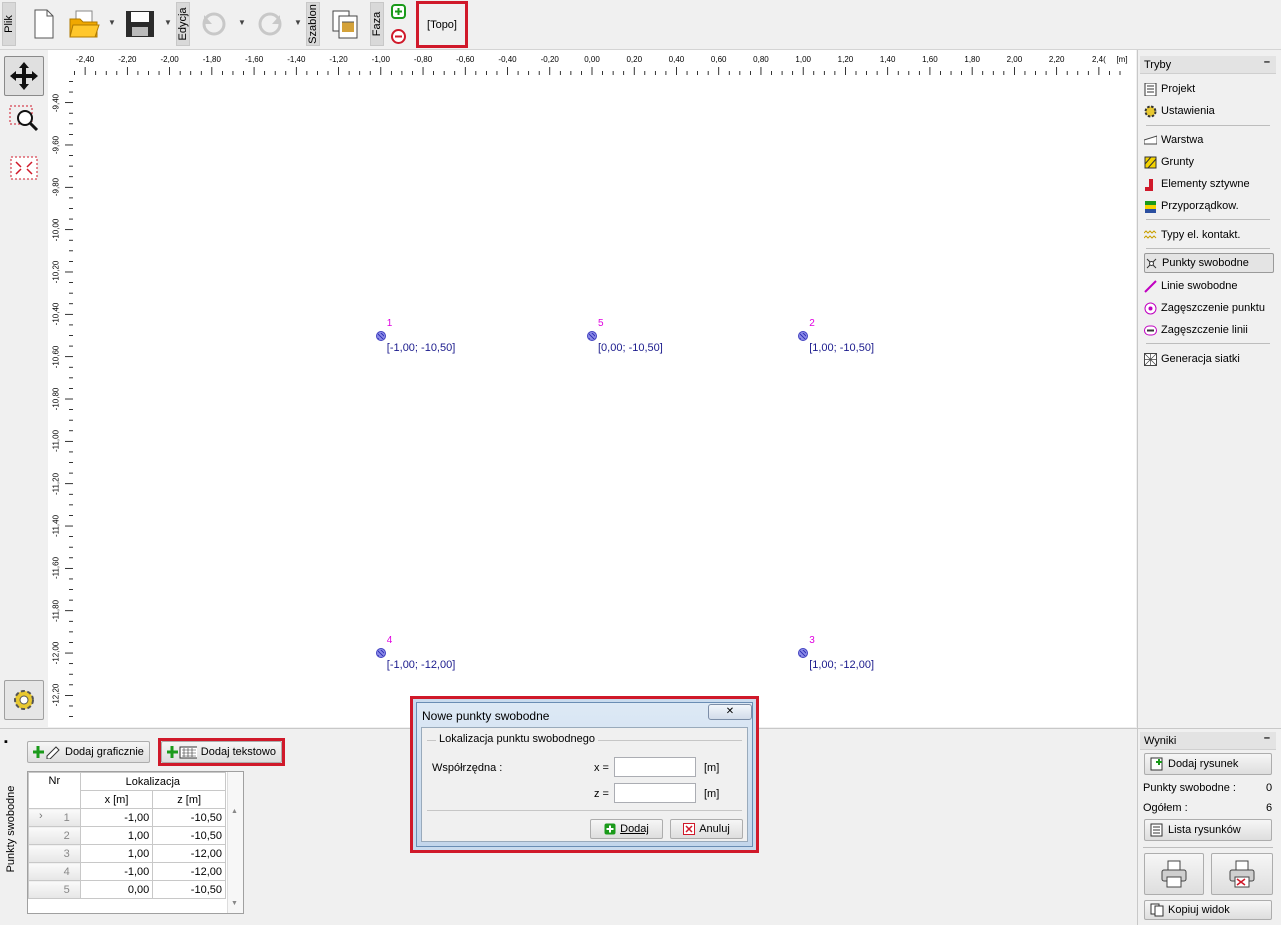 This screenshot has height=925, width=1281. Describe the element at coordinates (845, 59) in the screenshot. I see `x-tick-label: 1,20` at that location.